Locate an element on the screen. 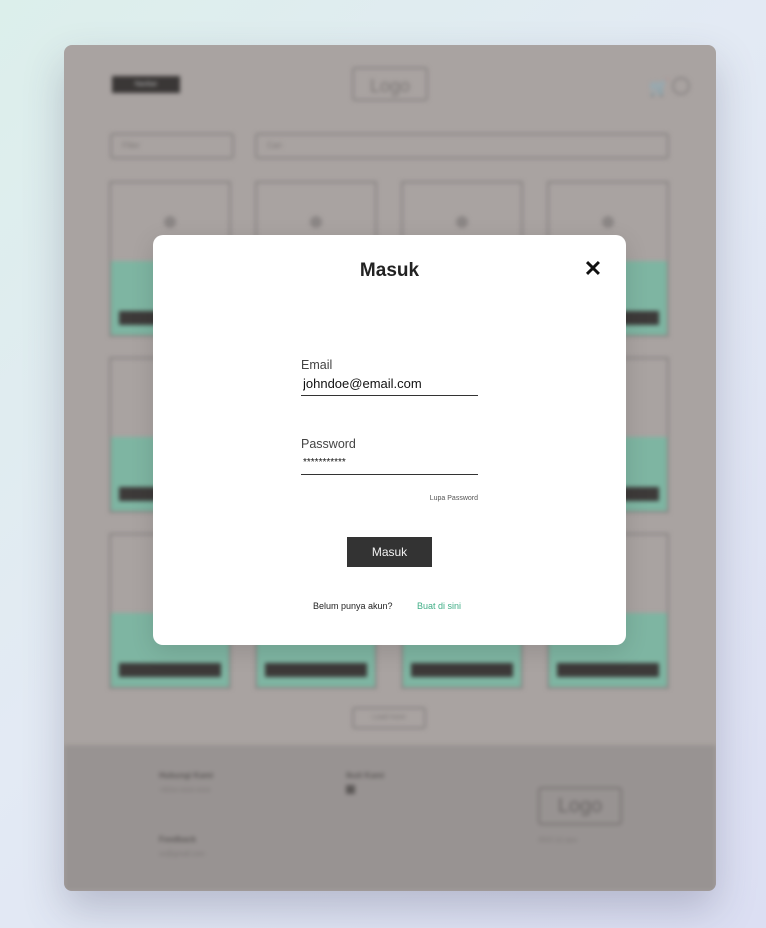 The width and height of the screenshot is (766, 928). password-label: Password is located at coordinates (328, 444).